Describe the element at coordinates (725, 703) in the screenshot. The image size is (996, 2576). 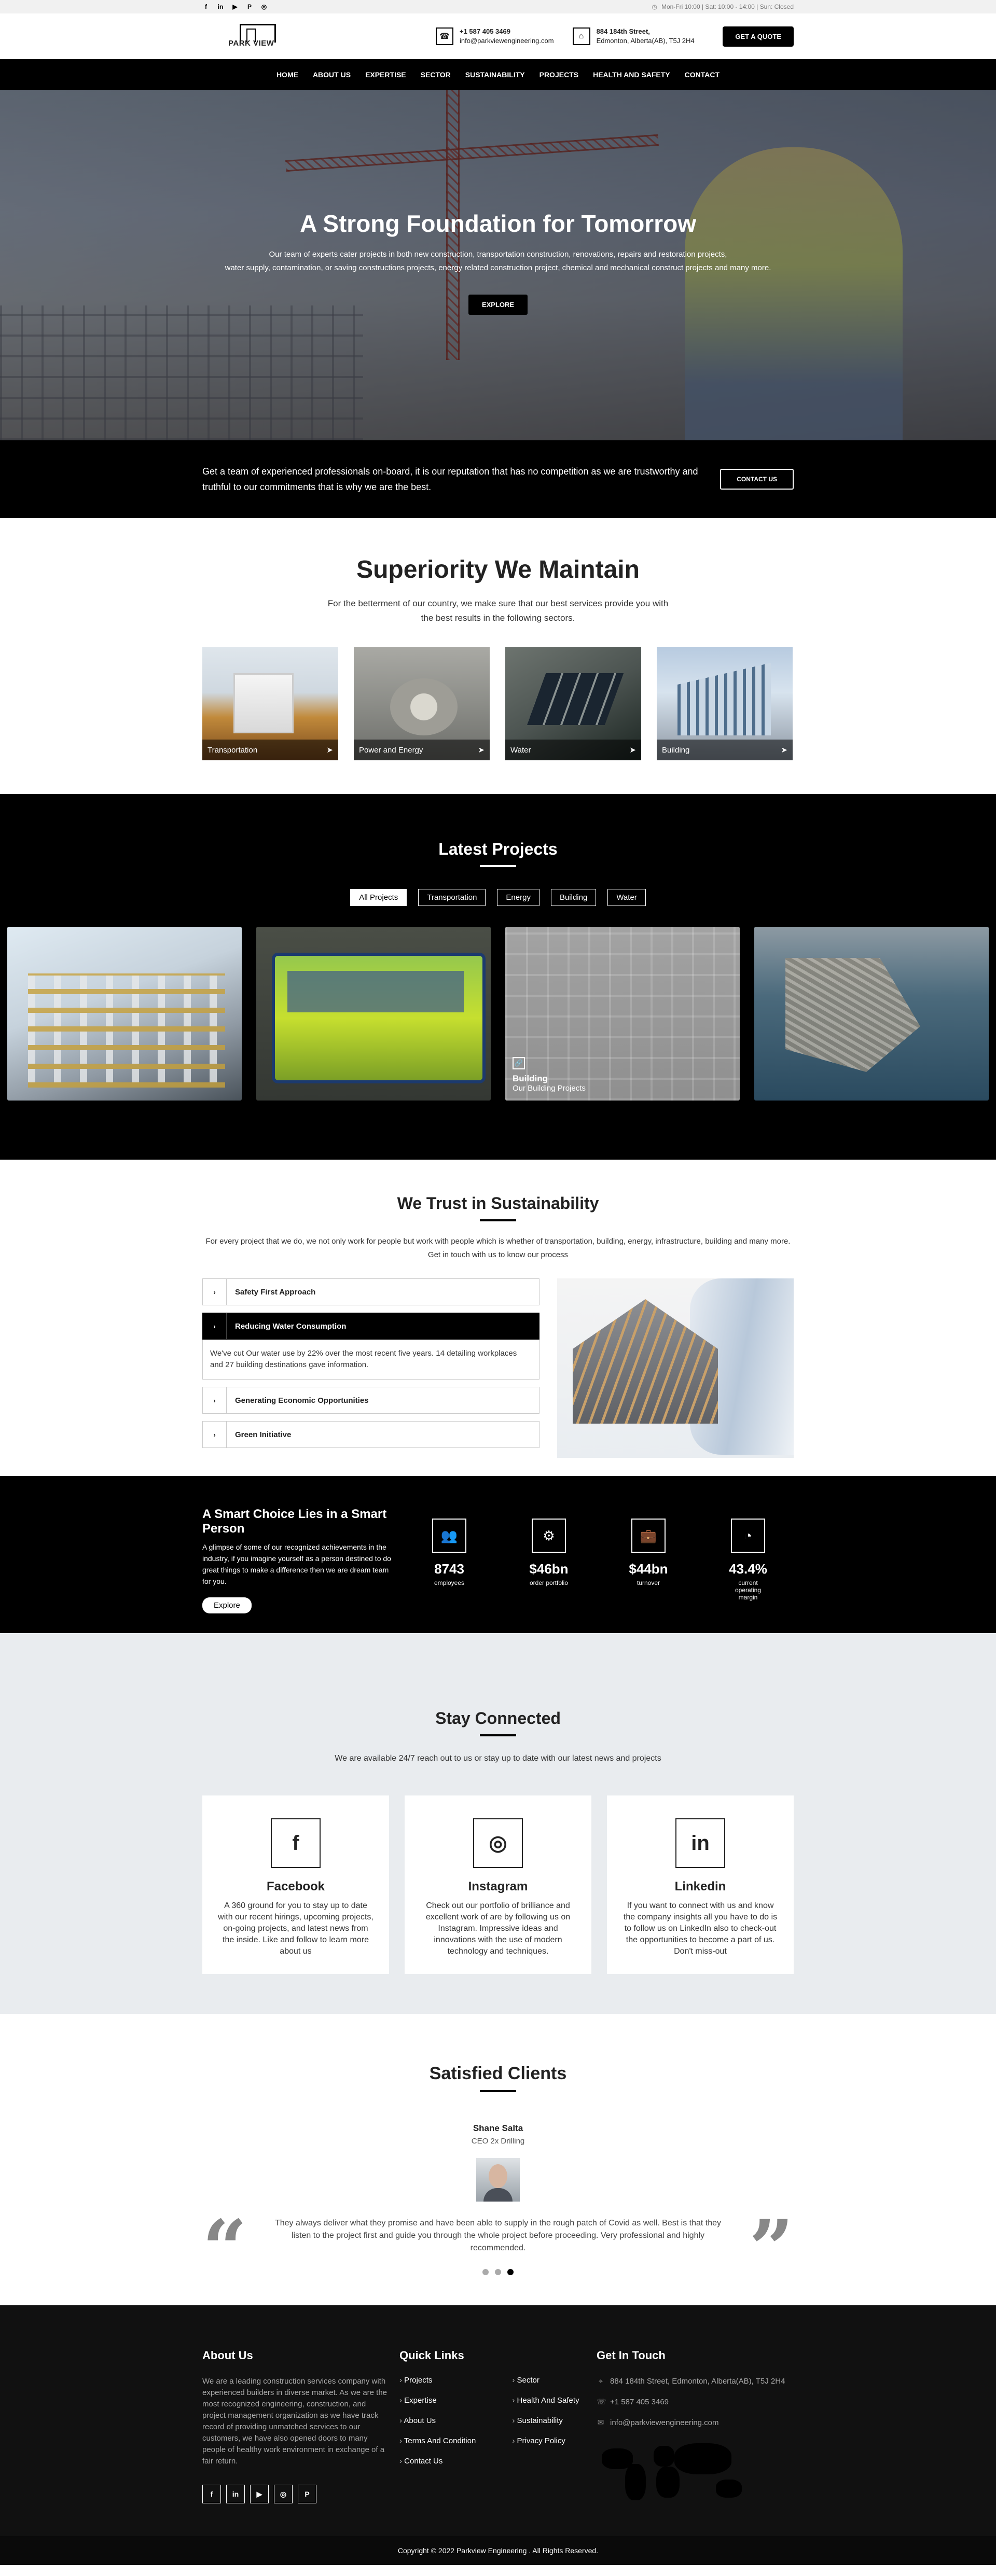
I see `sector-card-building: Building ➤` at that location.